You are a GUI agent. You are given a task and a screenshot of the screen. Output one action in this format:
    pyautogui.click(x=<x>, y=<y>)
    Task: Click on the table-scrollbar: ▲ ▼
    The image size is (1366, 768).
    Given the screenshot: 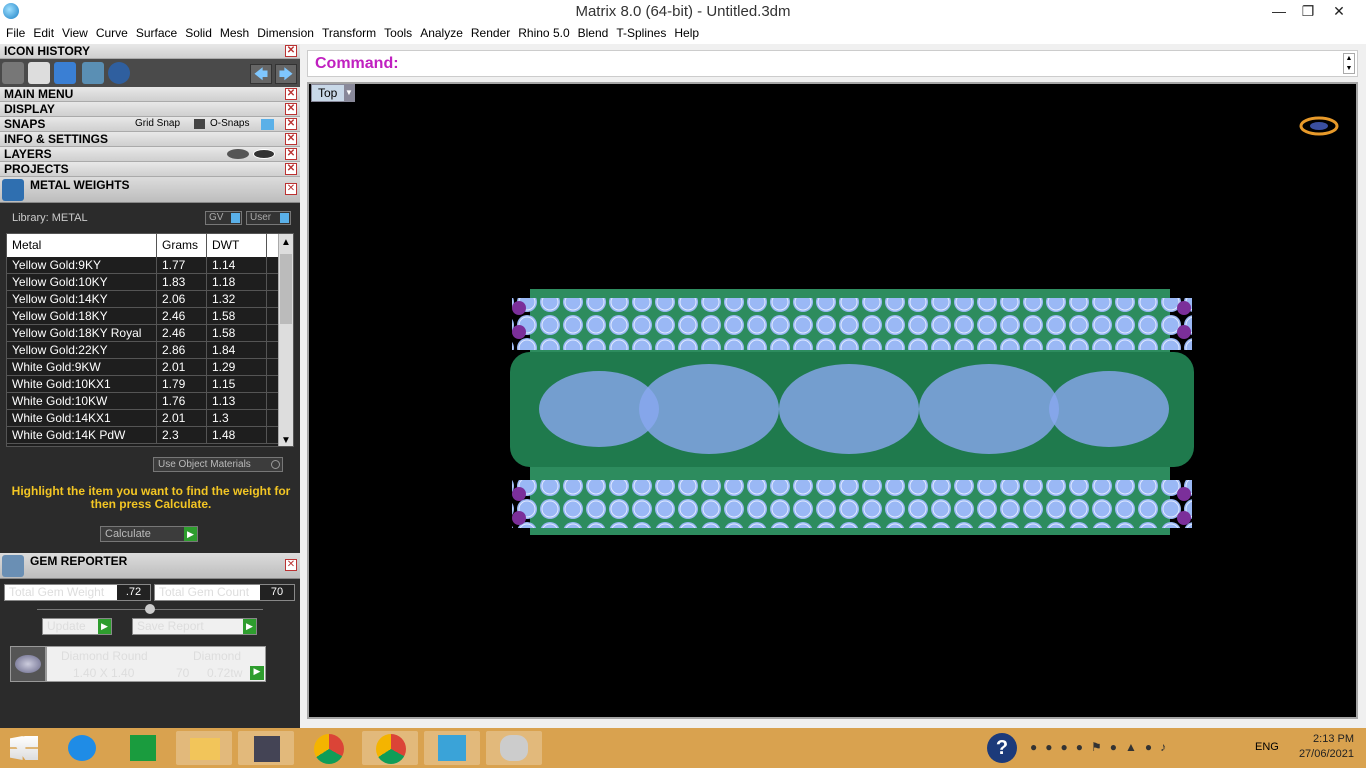 What is the action you would take?
    pyautogui.click(x=285, y=340)
    